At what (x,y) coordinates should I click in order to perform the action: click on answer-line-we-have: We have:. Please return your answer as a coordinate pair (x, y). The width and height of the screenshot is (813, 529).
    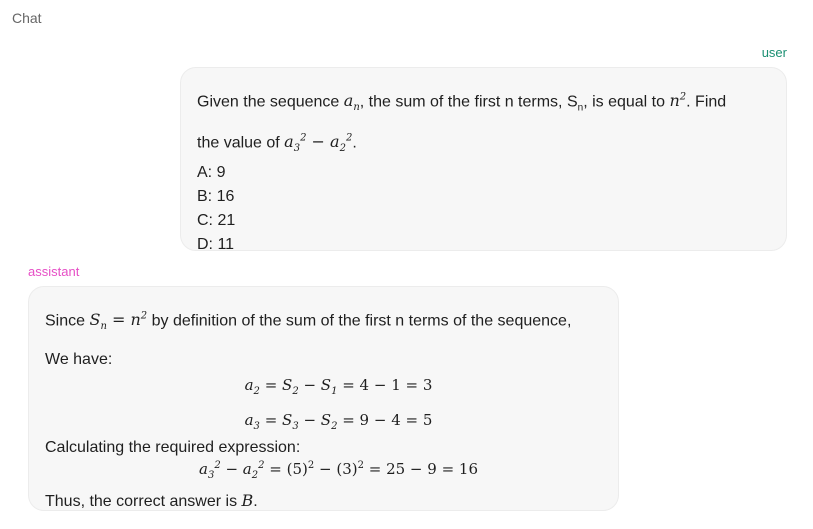
    Looking at the image, I should click on (79, 359).